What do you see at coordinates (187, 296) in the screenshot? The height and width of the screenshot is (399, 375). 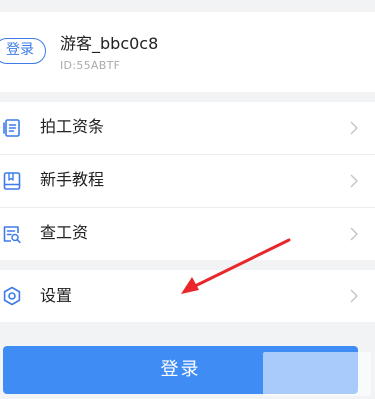 I see `menu-item-settings: 设置` at bounding box center [187, 296].